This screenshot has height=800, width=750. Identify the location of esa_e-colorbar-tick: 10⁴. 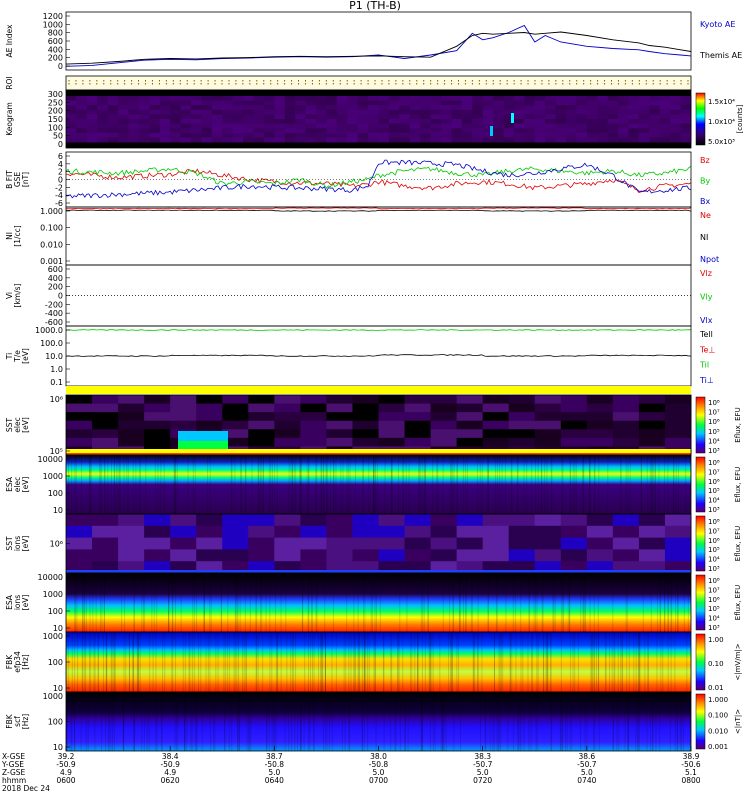
(714, 501).